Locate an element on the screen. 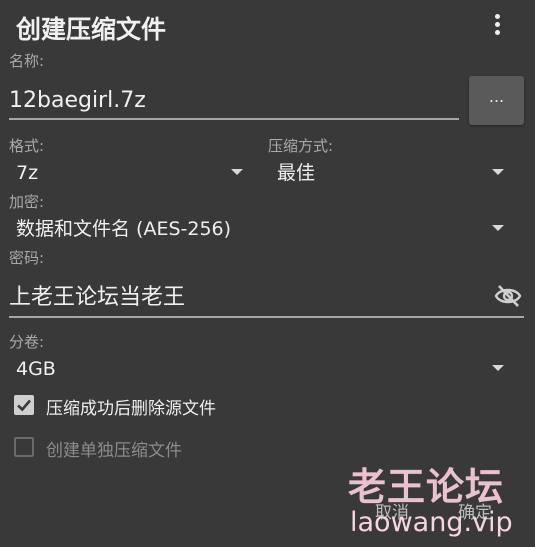  check-icon is located at coordinates (24, 405).